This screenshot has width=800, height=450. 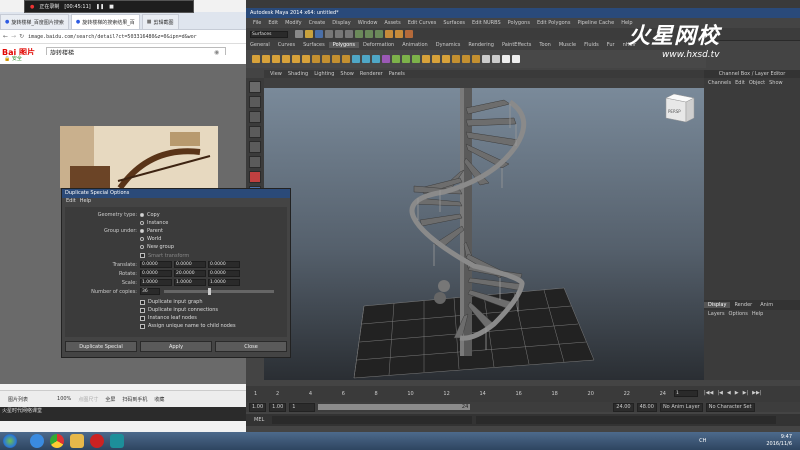 What do you see at coordinates (415, 45) in the screenshot?
I see `shelf-tab-animation: Animation` at bounding box center [415, 45].